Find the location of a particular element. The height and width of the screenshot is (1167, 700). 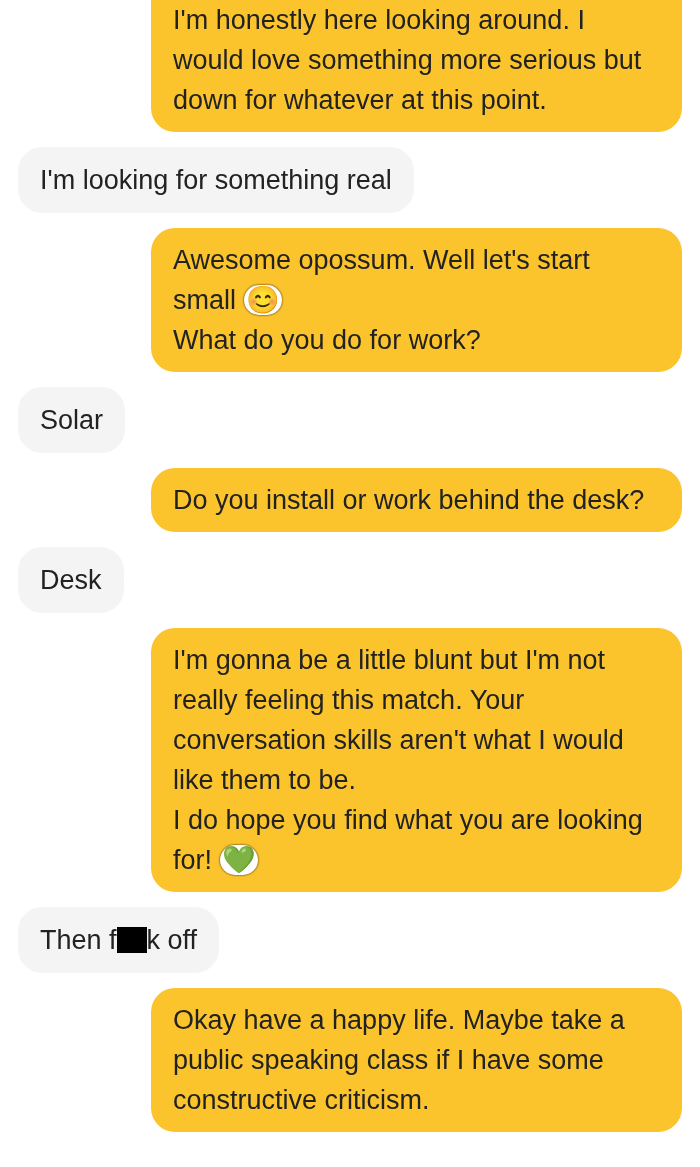

emoji-icon: 😊 is located at coordinates (263, 300).